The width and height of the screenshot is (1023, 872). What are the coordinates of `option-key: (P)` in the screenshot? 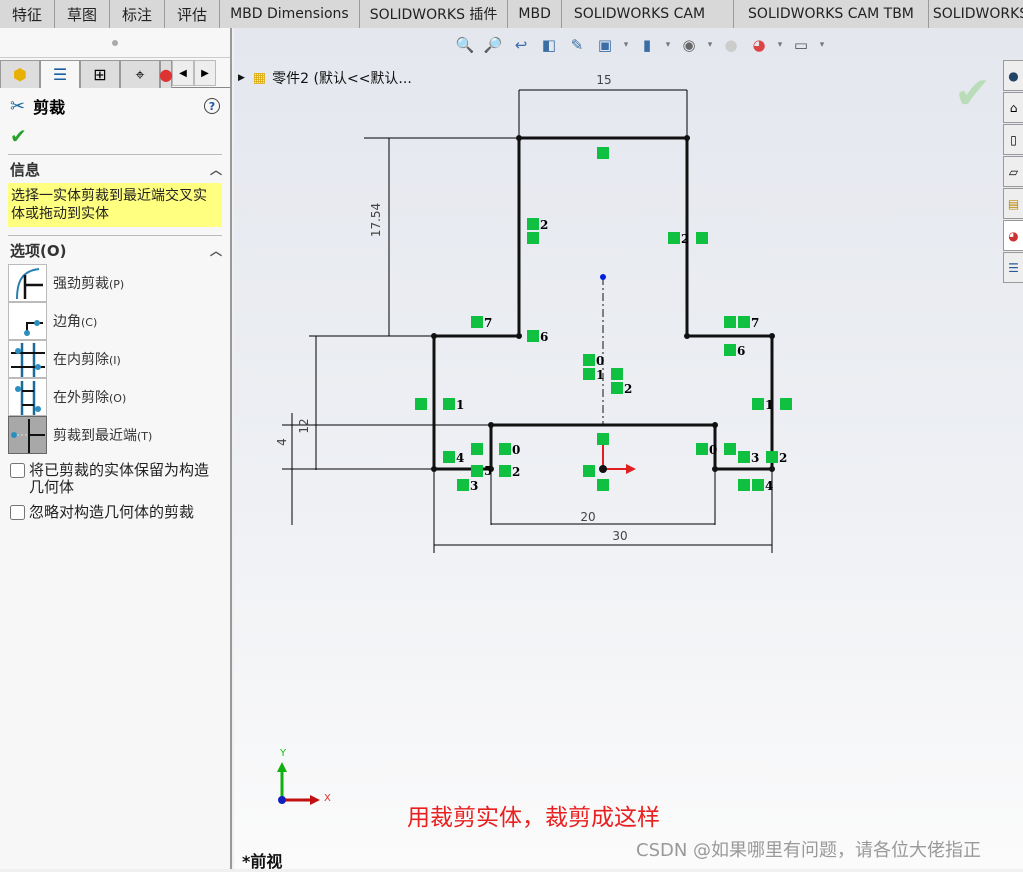 It's located at (117, 284).